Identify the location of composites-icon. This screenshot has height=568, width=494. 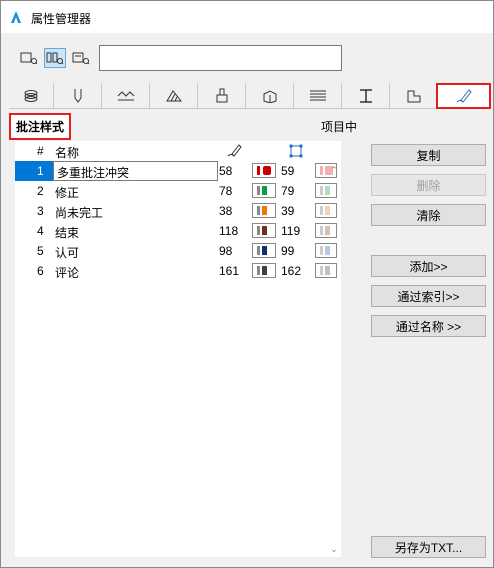
(317, 95).